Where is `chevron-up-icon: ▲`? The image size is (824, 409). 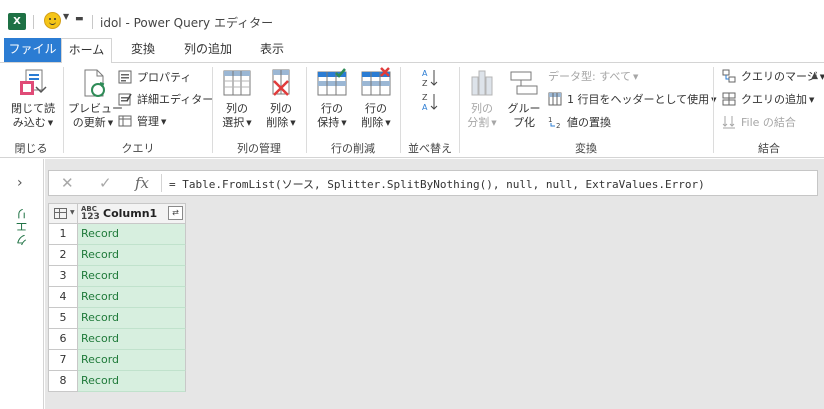
chevron-up-icon: ▲ is located at coordinates (814, 76).